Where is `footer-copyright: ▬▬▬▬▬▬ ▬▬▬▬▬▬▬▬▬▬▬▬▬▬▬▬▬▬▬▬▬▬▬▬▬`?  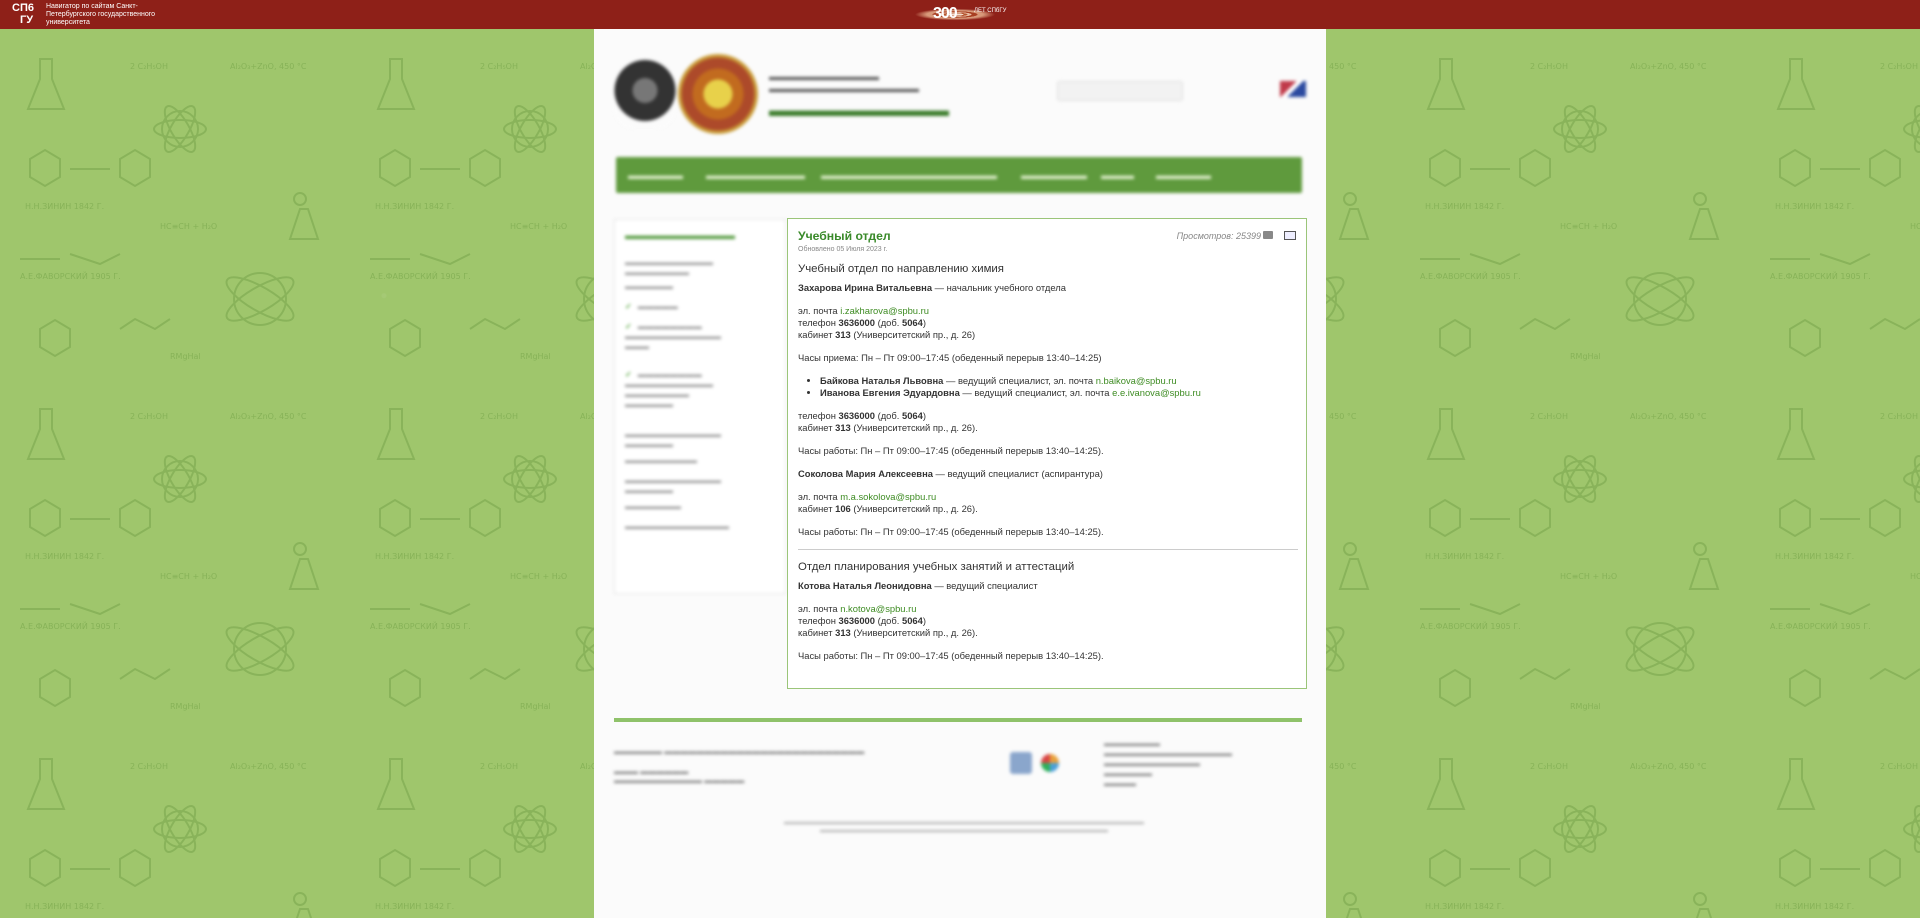
footer-copyright: ▬▬▬▬▬▬ ▬▬▬▬▬▬▬▬▬▬▬▬▬▬▬▬▬▬▬▬▬▬▬▬▬ is located at coordinates (739, 751).